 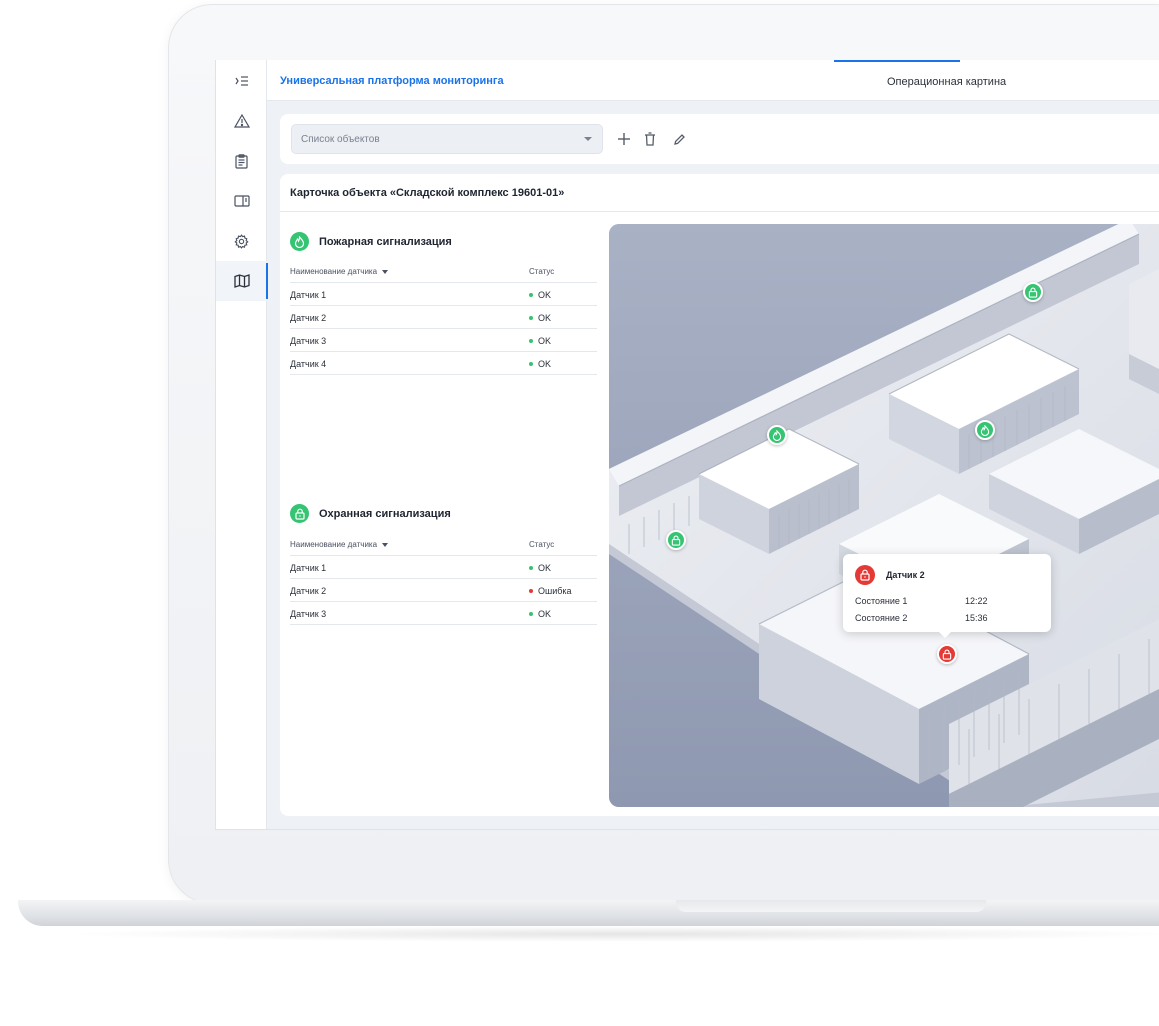 What do you see at coordinates (881, 601) in the screenshot?
I see `popup-row-label: Состояние 1` at bounding box center [881, 601].